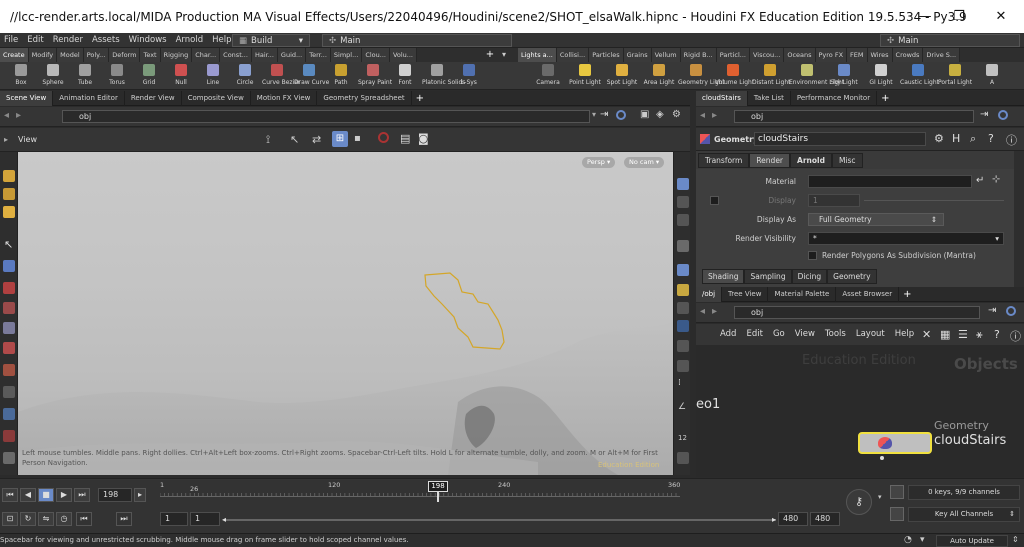 This screenshot has height=547, width=1024. Describe the element at coordinates (10, 519) in the screenshot. I see `audio-icon: ⊡` at that location.